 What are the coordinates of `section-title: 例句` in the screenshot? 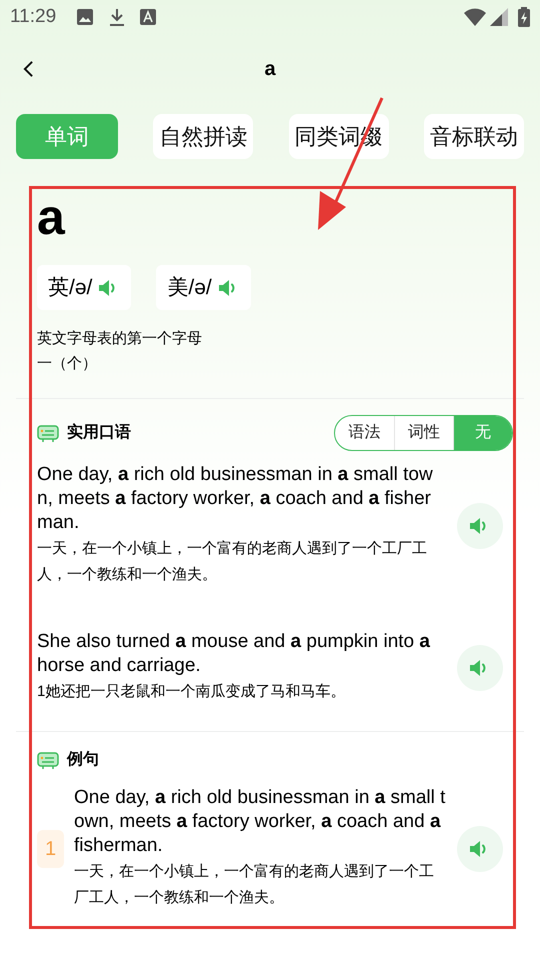 It's located at (83, 760).